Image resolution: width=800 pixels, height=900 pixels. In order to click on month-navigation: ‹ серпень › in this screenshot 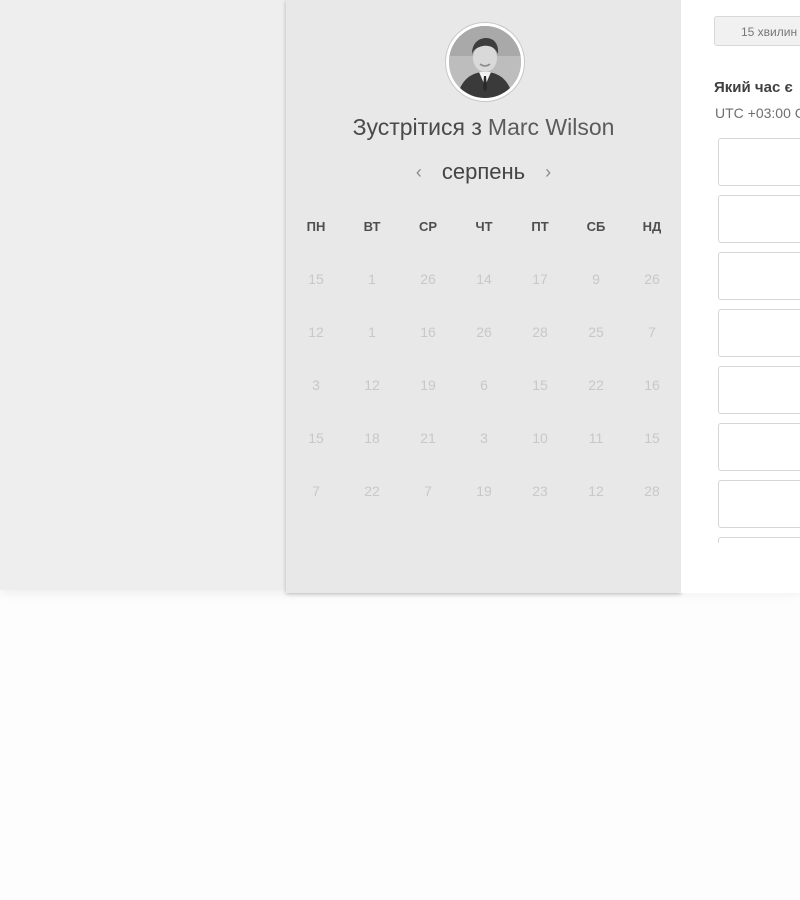, I will do `click(483, 172)`.